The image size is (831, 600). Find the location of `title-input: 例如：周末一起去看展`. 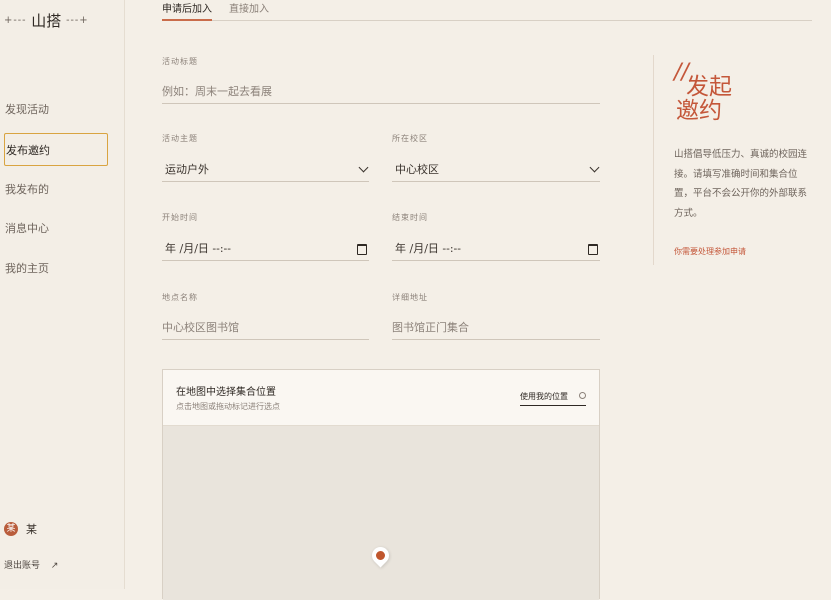

title-input: 例如：周末一起去看展 is located at coordinates (381, 93).